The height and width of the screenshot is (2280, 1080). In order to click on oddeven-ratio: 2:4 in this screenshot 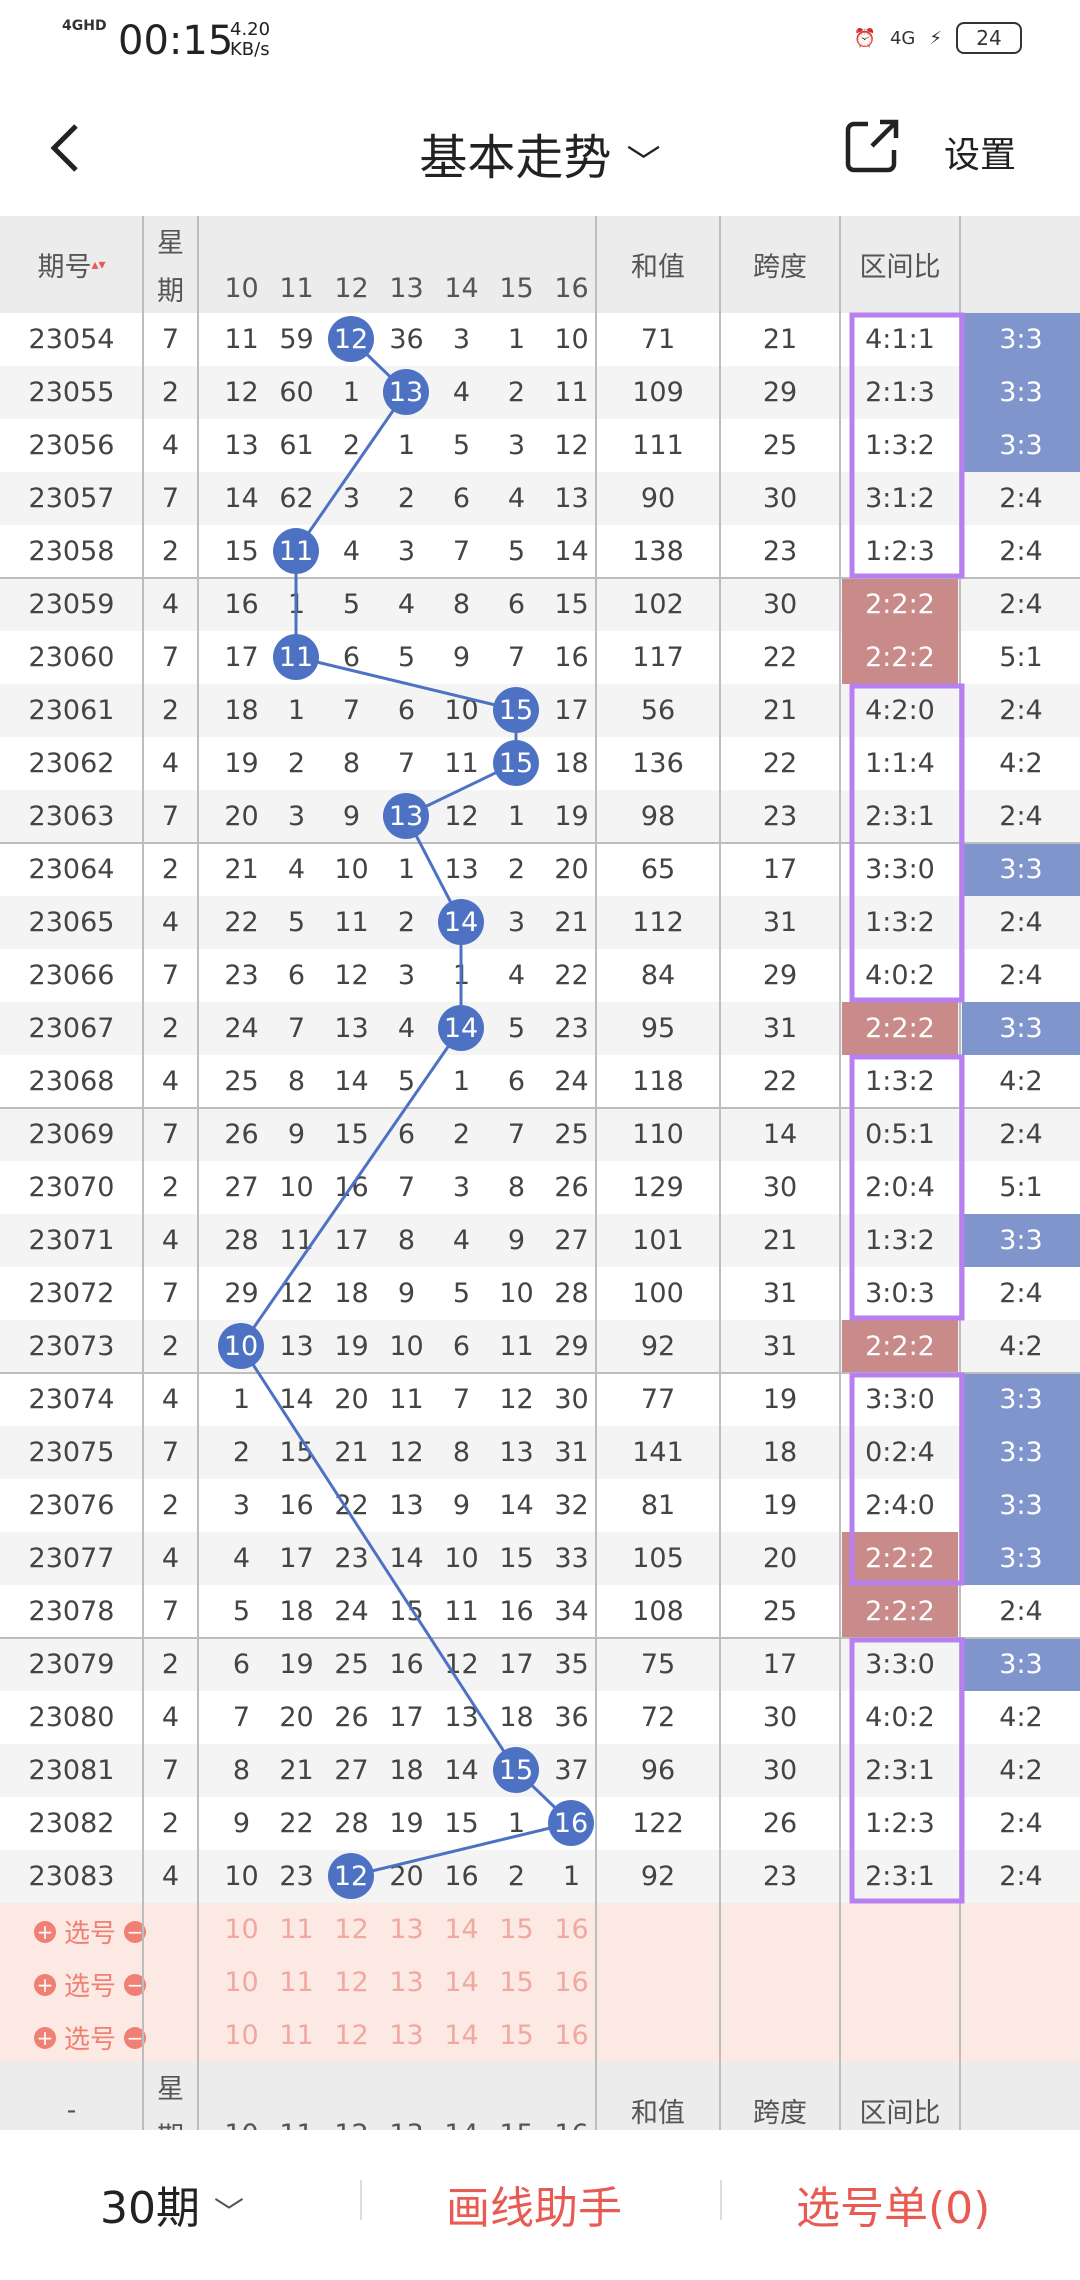, I will do `click(1021, 1134)`.